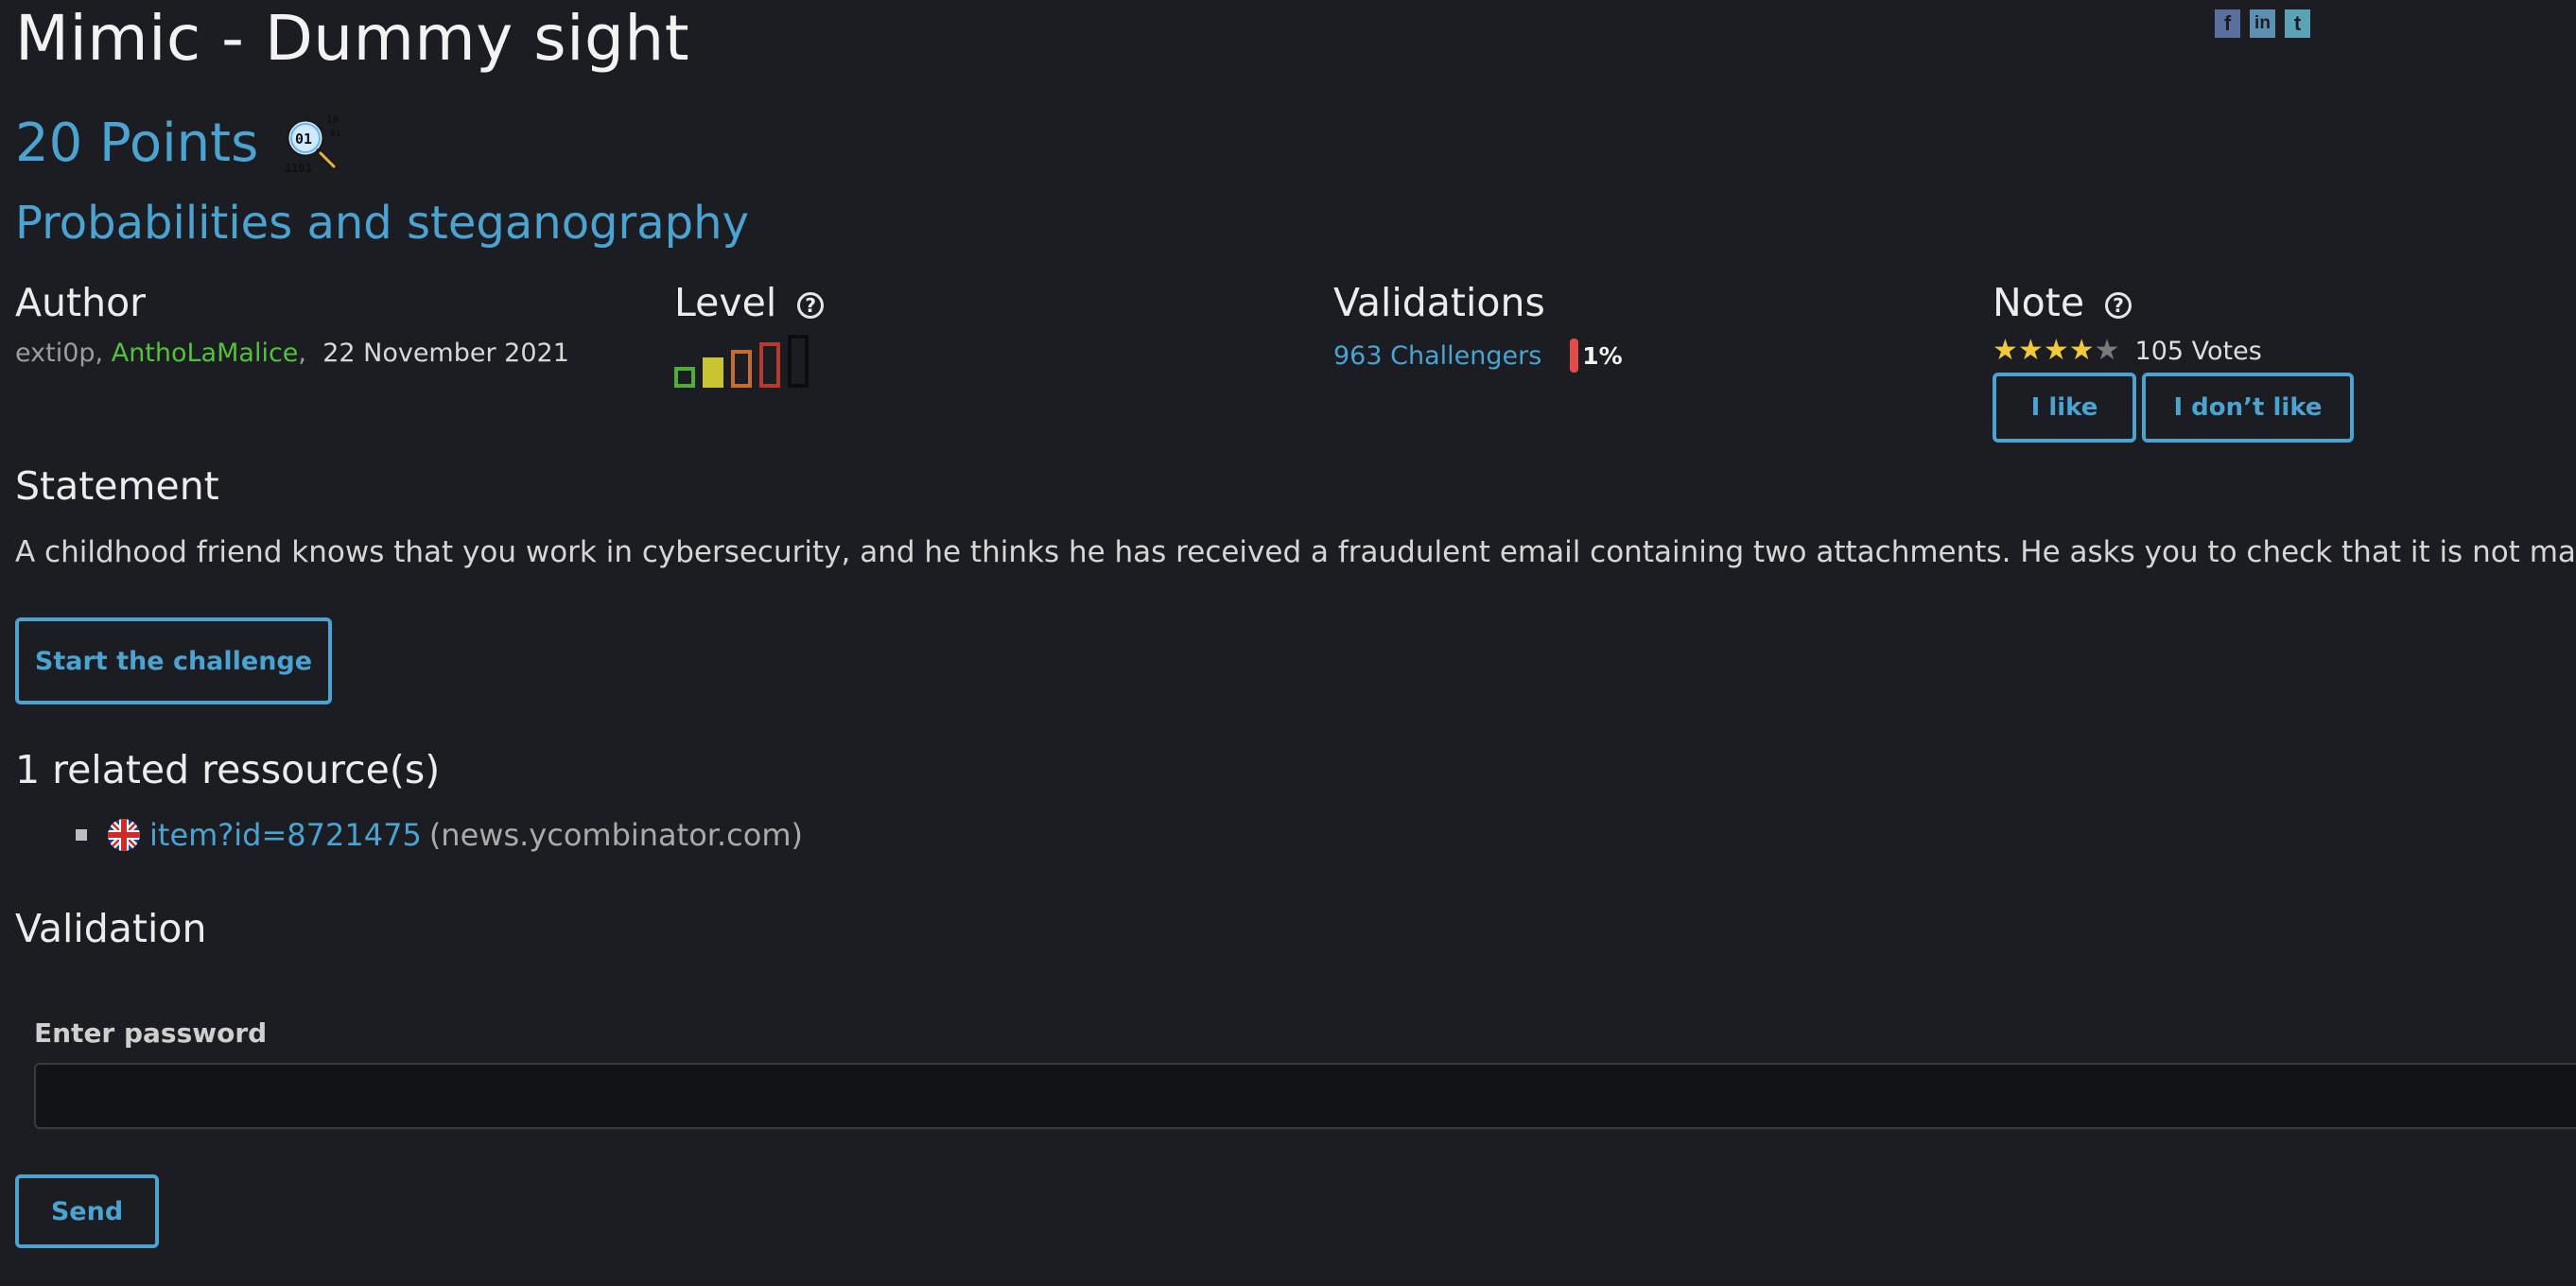 The image size is (2576, 1286). Describe the element at coordinates (285, 835) in the screenshot. I see `resource-link: item?id=8721475` at that location.